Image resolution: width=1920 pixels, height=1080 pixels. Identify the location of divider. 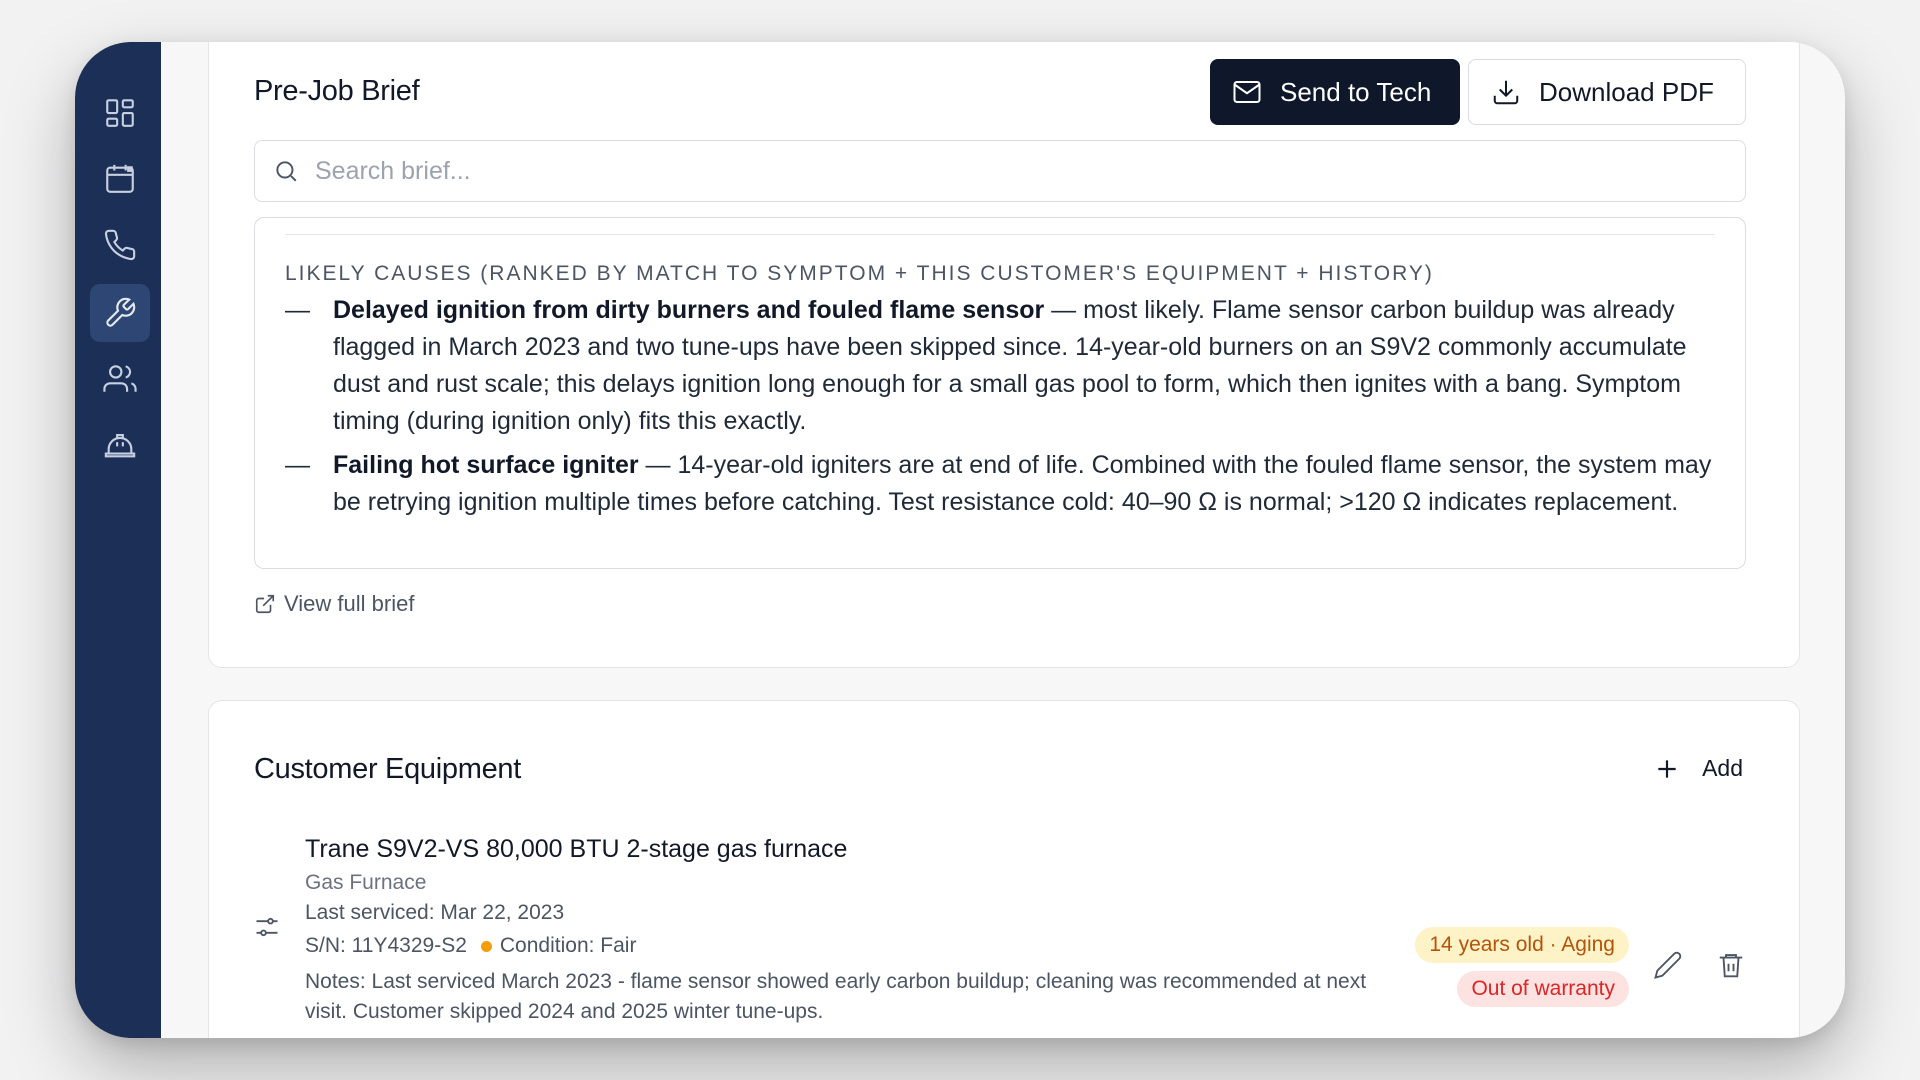
(1000, 234).